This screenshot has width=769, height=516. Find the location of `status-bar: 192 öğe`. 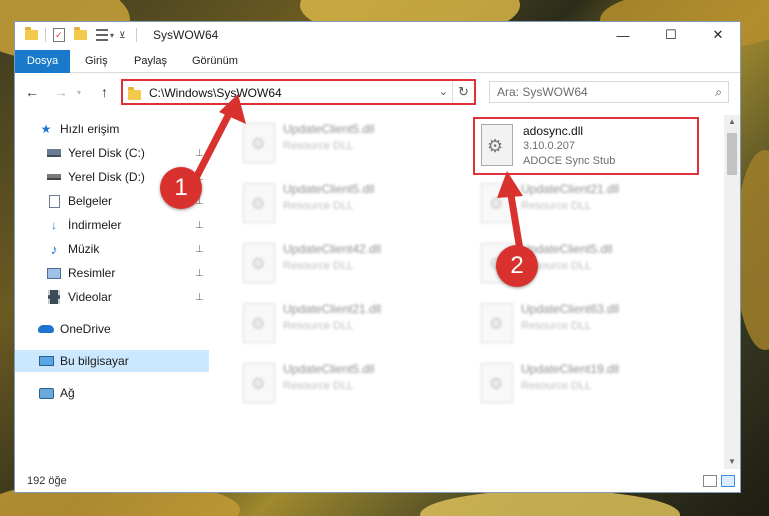

status-bar: 192 öğe is located at coordinates (377, 482).